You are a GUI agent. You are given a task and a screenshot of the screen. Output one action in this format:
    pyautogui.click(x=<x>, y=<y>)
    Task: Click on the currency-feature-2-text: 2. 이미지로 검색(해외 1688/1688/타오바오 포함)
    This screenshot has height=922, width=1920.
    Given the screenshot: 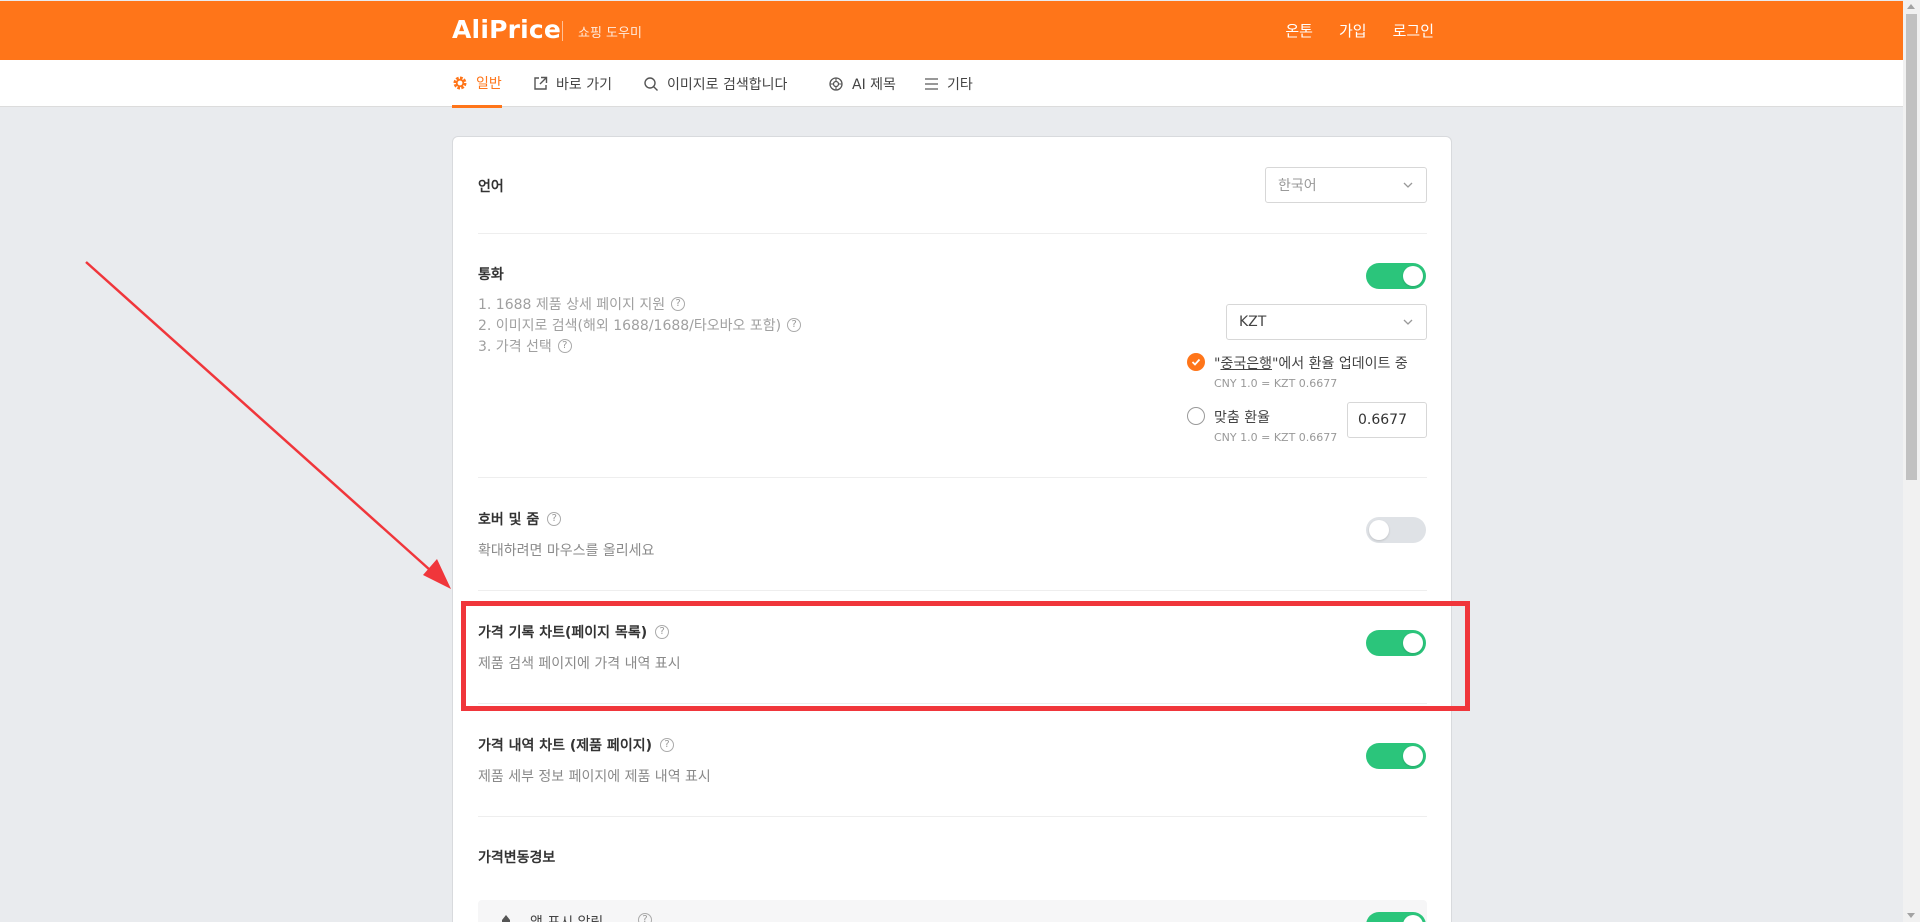 What is the action you would take?
    pyautogui.click(x=630, y=326)
    